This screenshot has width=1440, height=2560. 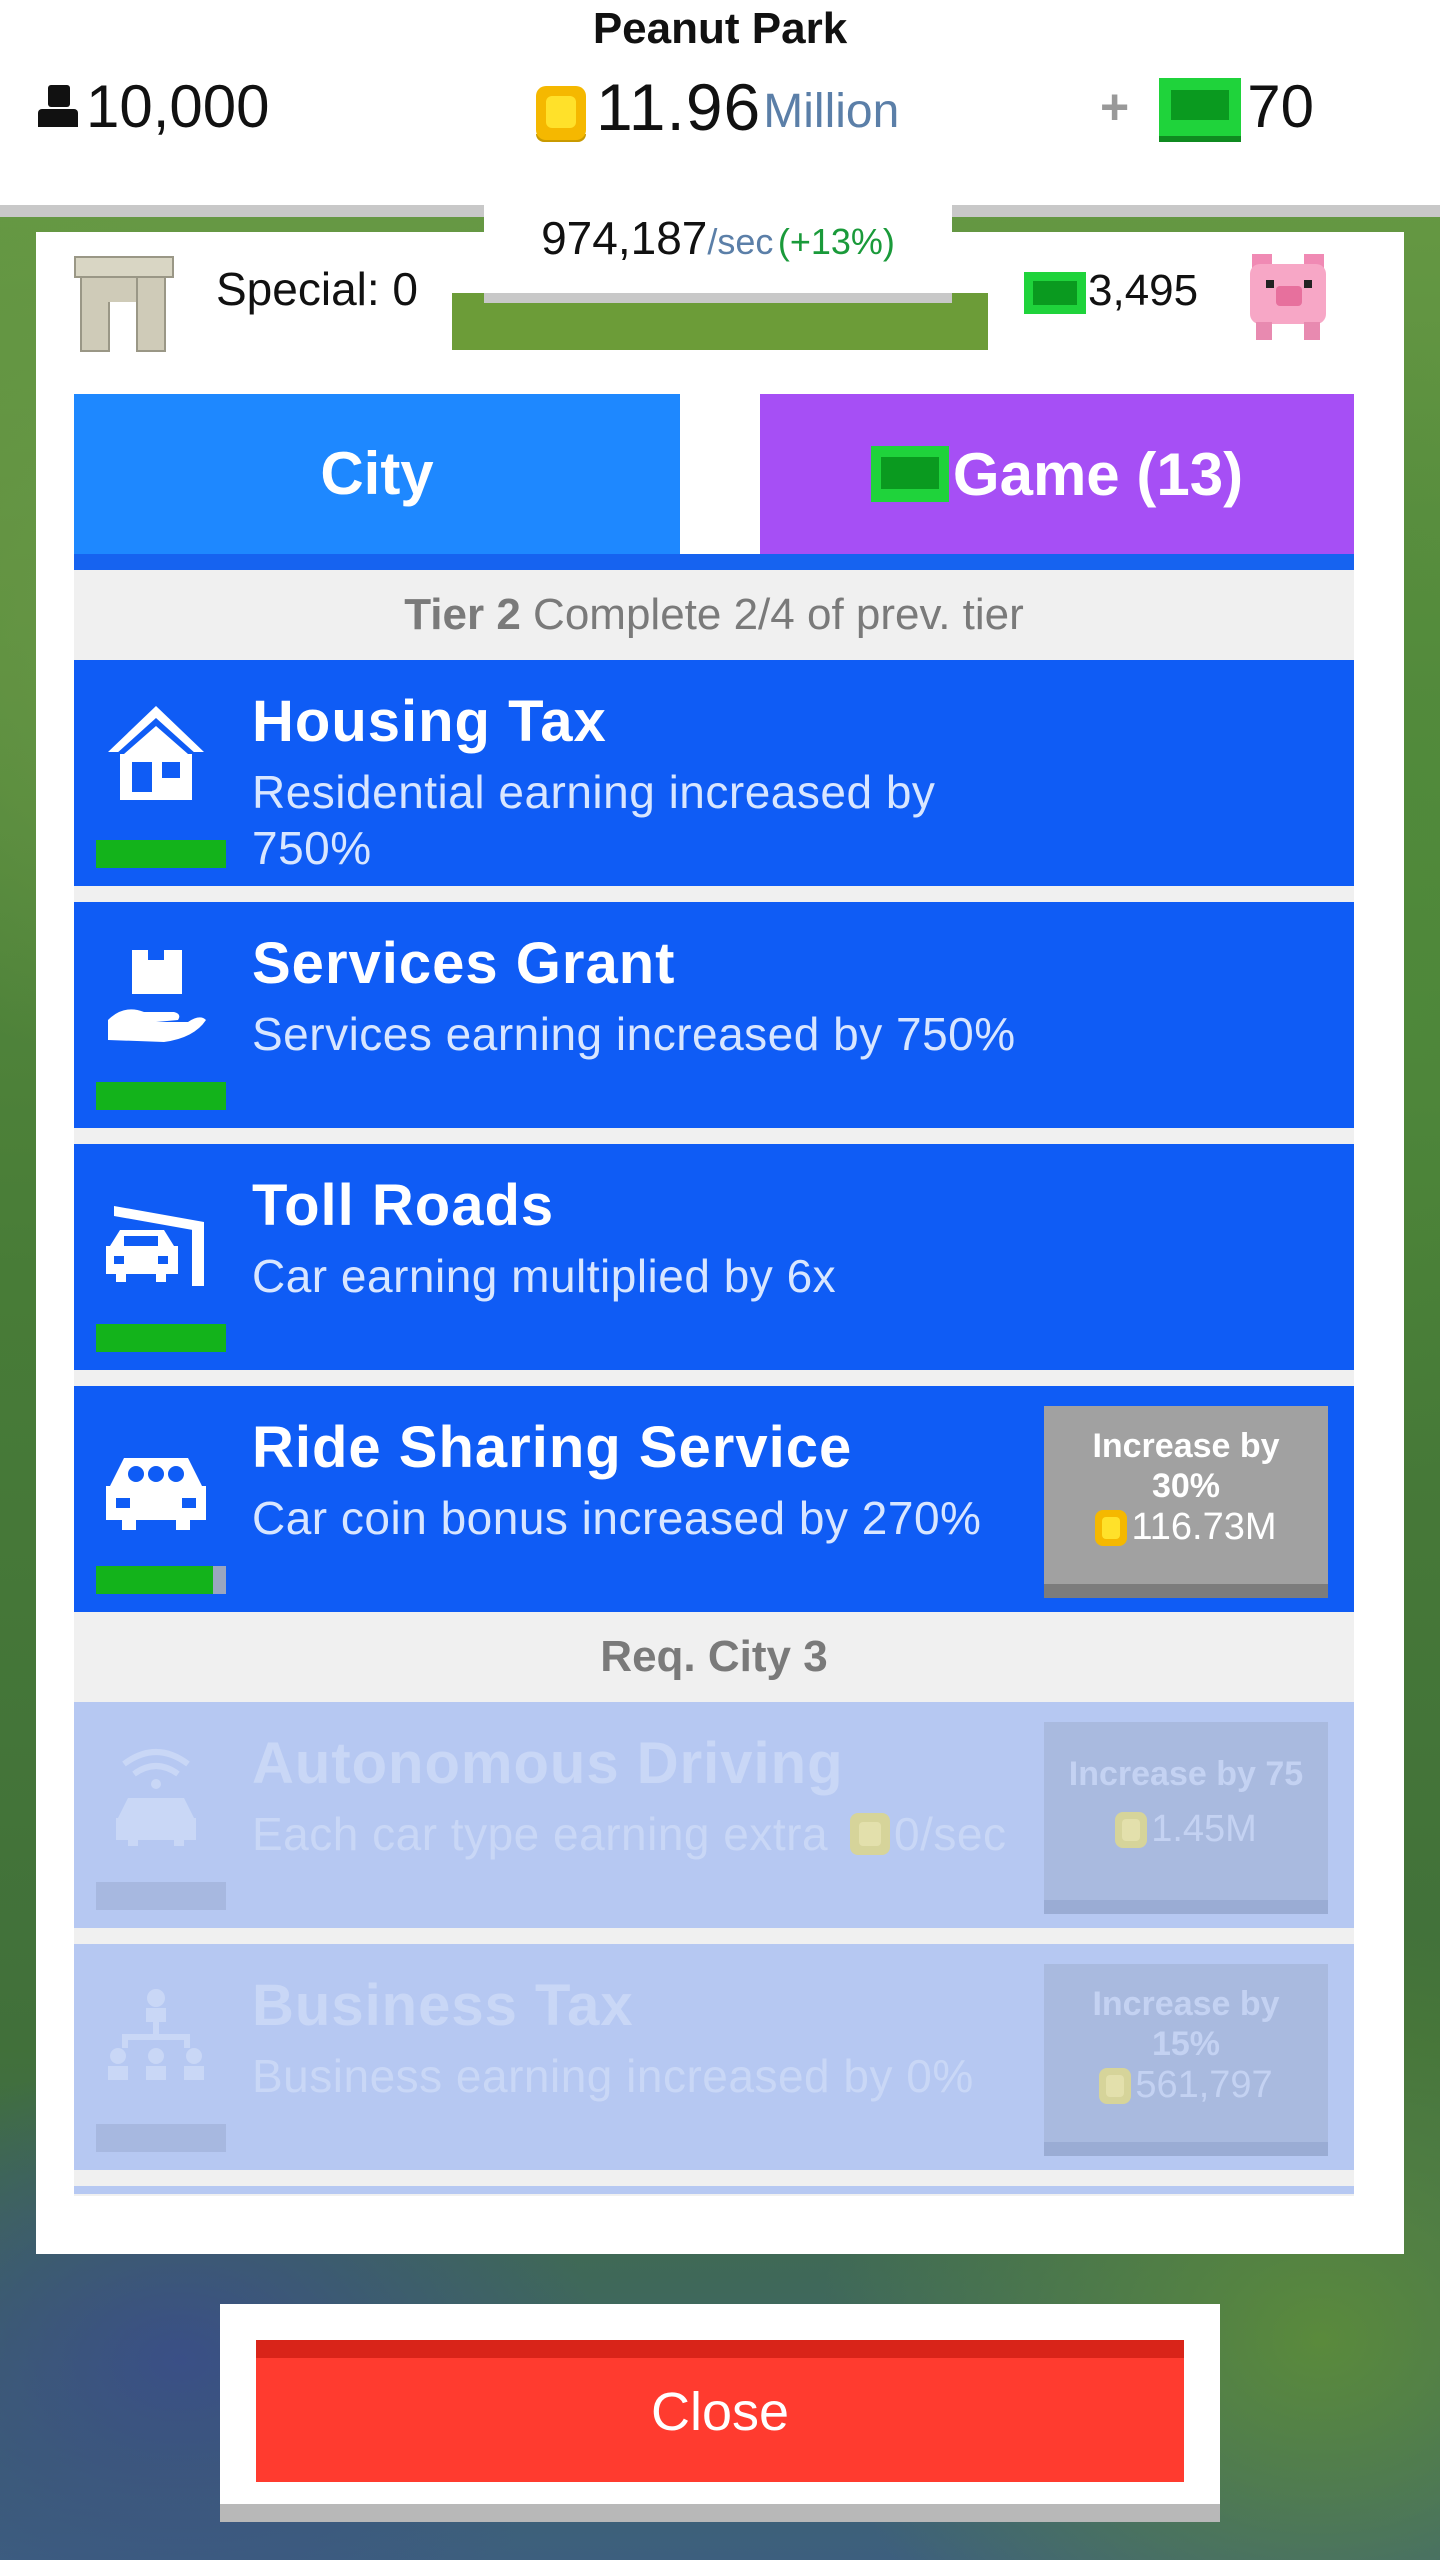 What do you see at coordinates (1288, 294) in the screenshot?
I see `piggy-bank-icon` at bounding box center [1288, 294].